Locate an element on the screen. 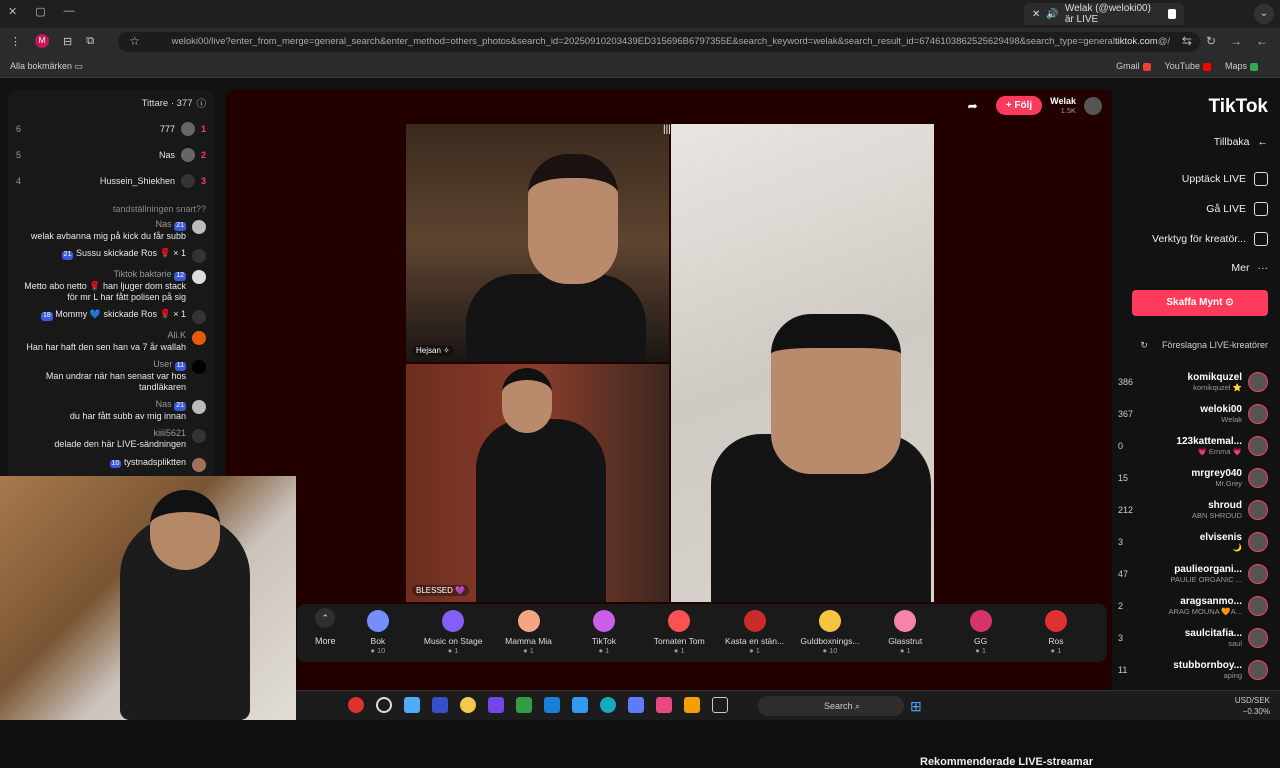 This screenshot has width=1280, height=768. gift-item: Mamma Mia ● 1 is located at coordinates (529, 635).